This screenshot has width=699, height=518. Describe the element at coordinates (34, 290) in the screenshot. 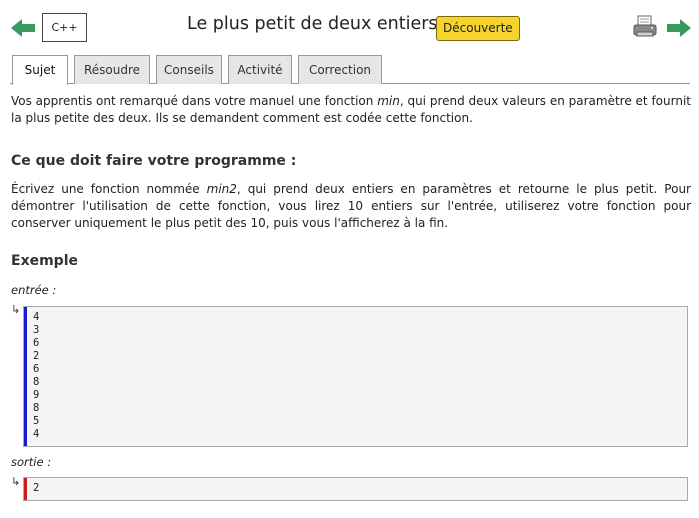

I see `input-label: entrée :` at that location.